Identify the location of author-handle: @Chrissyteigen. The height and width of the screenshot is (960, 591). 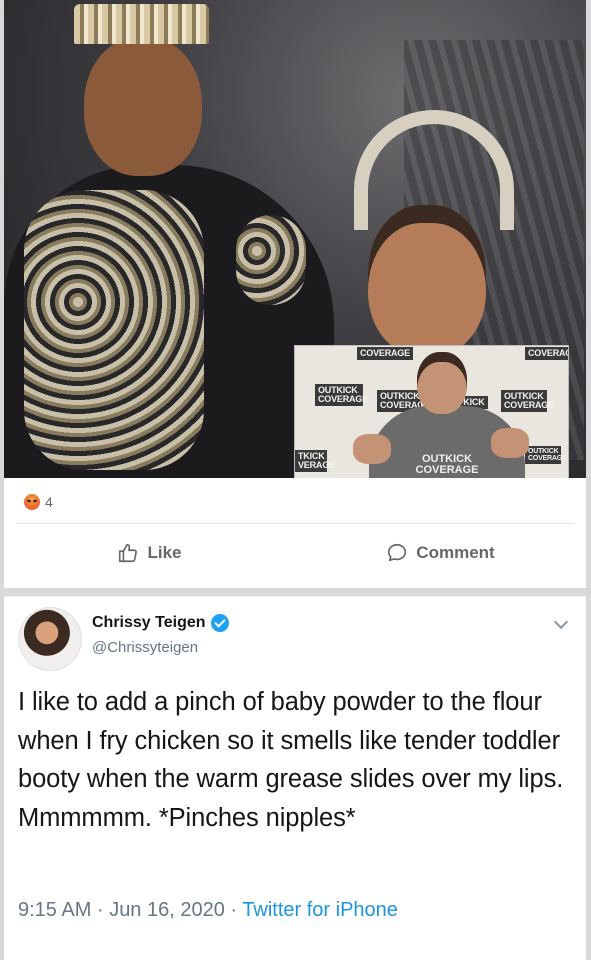
(145, 647).